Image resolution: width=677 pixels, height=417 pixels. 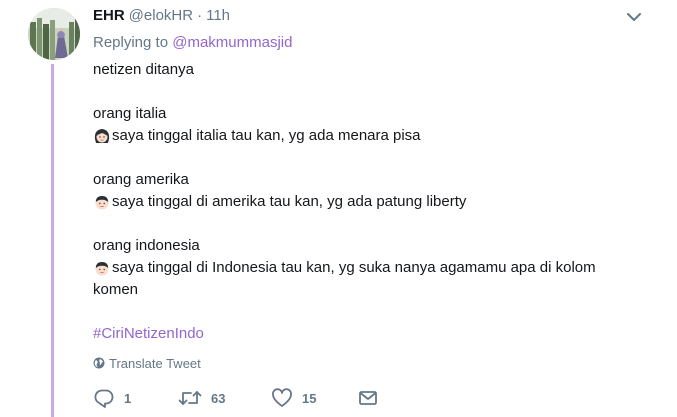 What do you see at coordinates (309, 398) in the screenshot?
I see `like-count: 15` at bounding box center [309, 398].